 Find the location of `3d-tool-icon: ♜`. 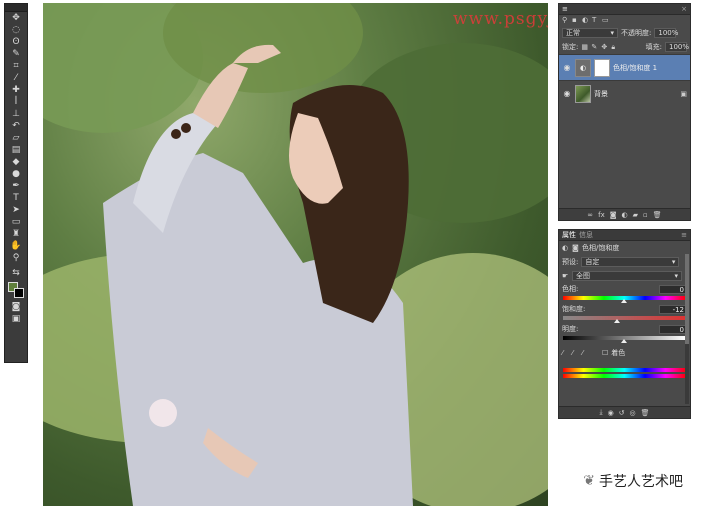

3d-tool-icon: ♜ is located at coordinates (16, 234).